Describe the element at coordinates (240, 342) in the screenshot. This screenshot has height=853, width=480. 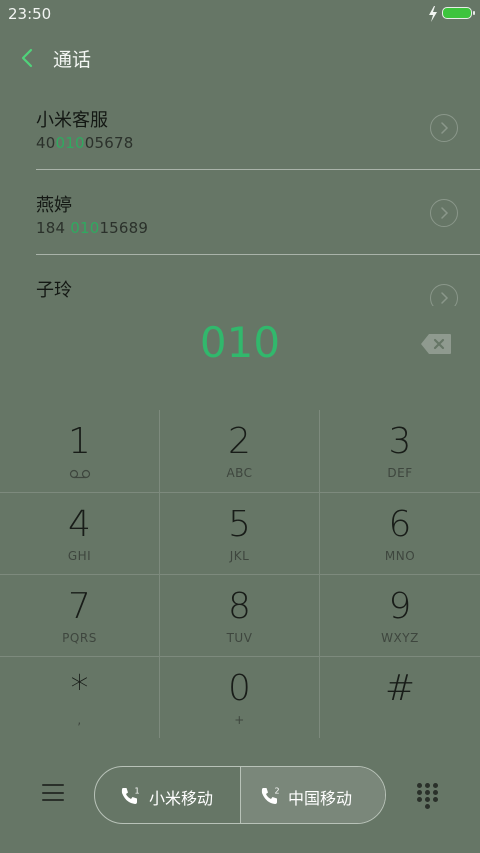
I see `dialed-number: 010` at that location.